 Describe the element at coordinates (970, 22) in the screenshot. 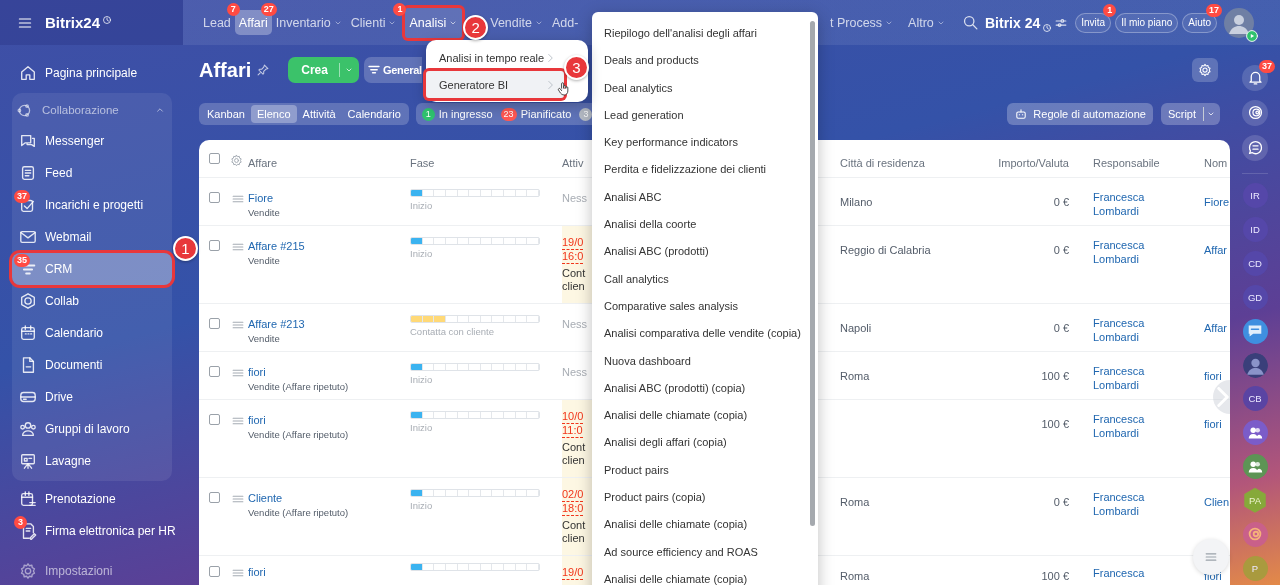

I see `search-icon` at that location.